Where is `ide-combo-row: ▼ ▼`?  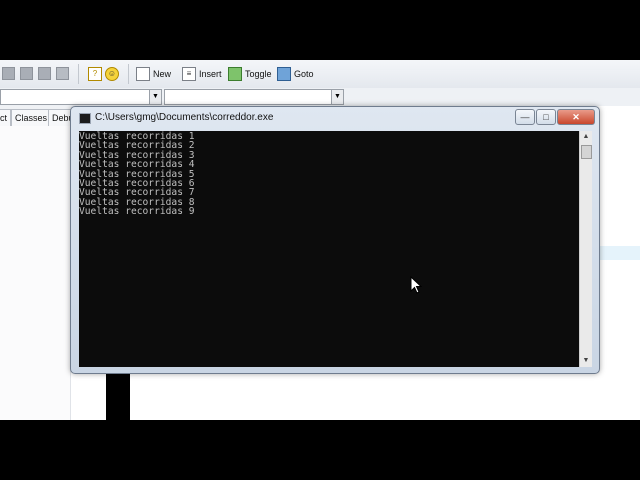 ide-combo-row: ▼ ▼ is located at coordinates (320, 97).